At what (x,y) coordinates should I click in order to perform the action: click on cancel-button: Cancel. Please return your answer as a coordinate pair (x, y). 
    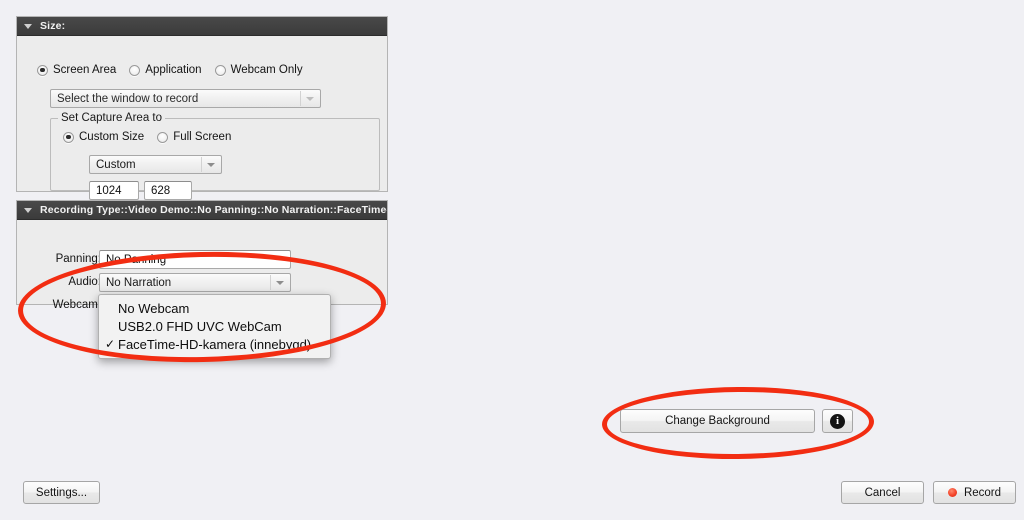
    Looking at the image, I should click on (882, 492).